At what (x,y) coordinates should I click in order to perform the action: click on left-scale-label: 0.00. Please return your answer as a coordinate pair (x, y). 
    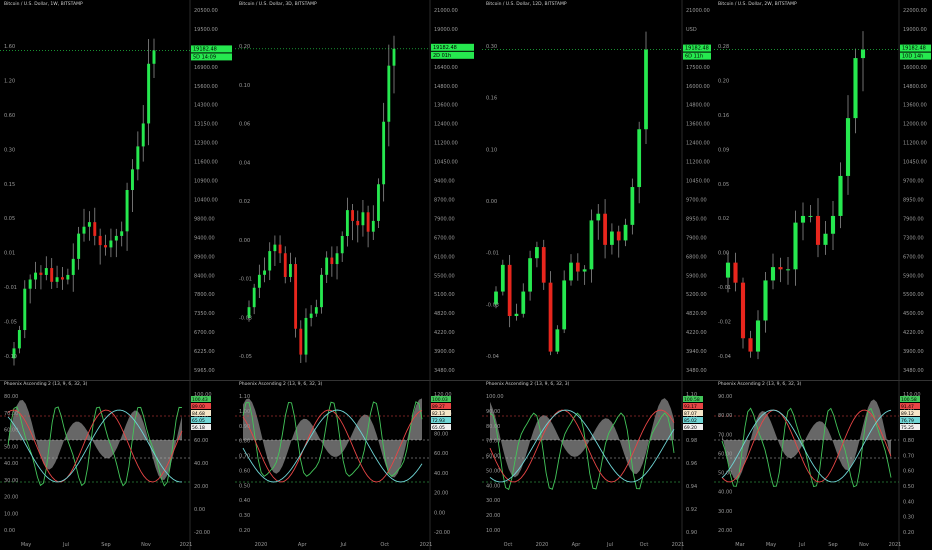
    Looking at the image, I should click on (723, 254).